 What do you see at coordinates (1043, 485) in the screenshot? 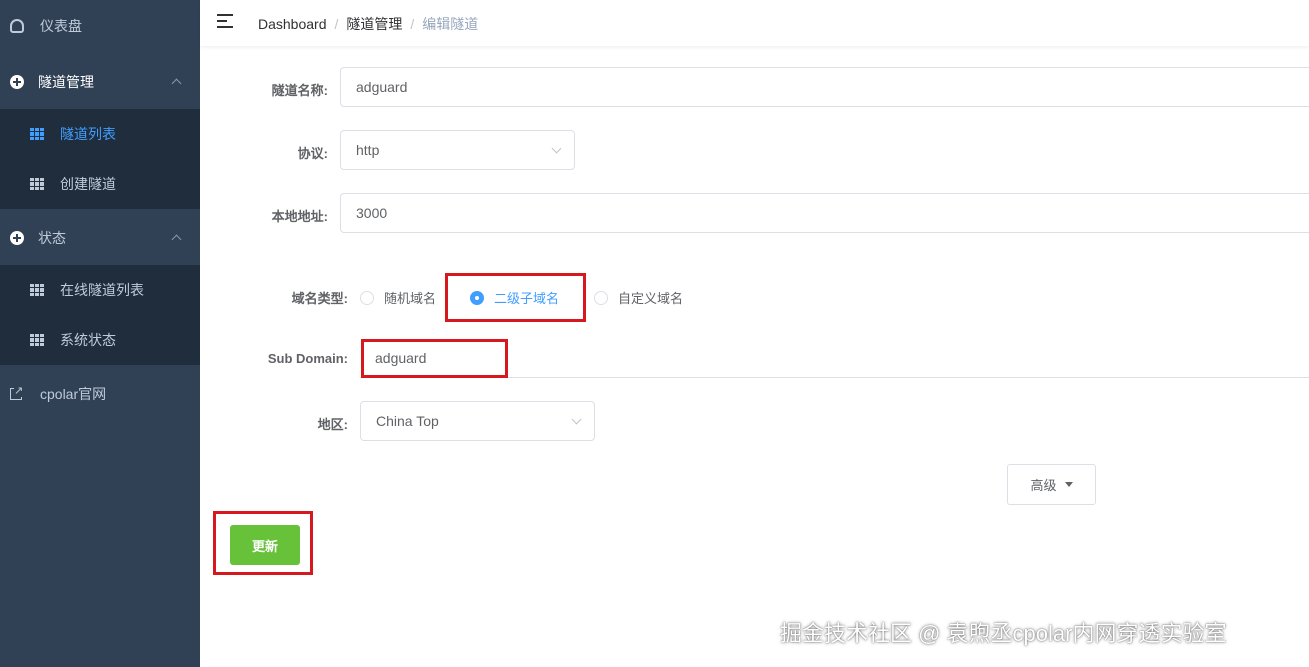
I see `advanced-button-label: 高级` at bounding box center [1043, 485].